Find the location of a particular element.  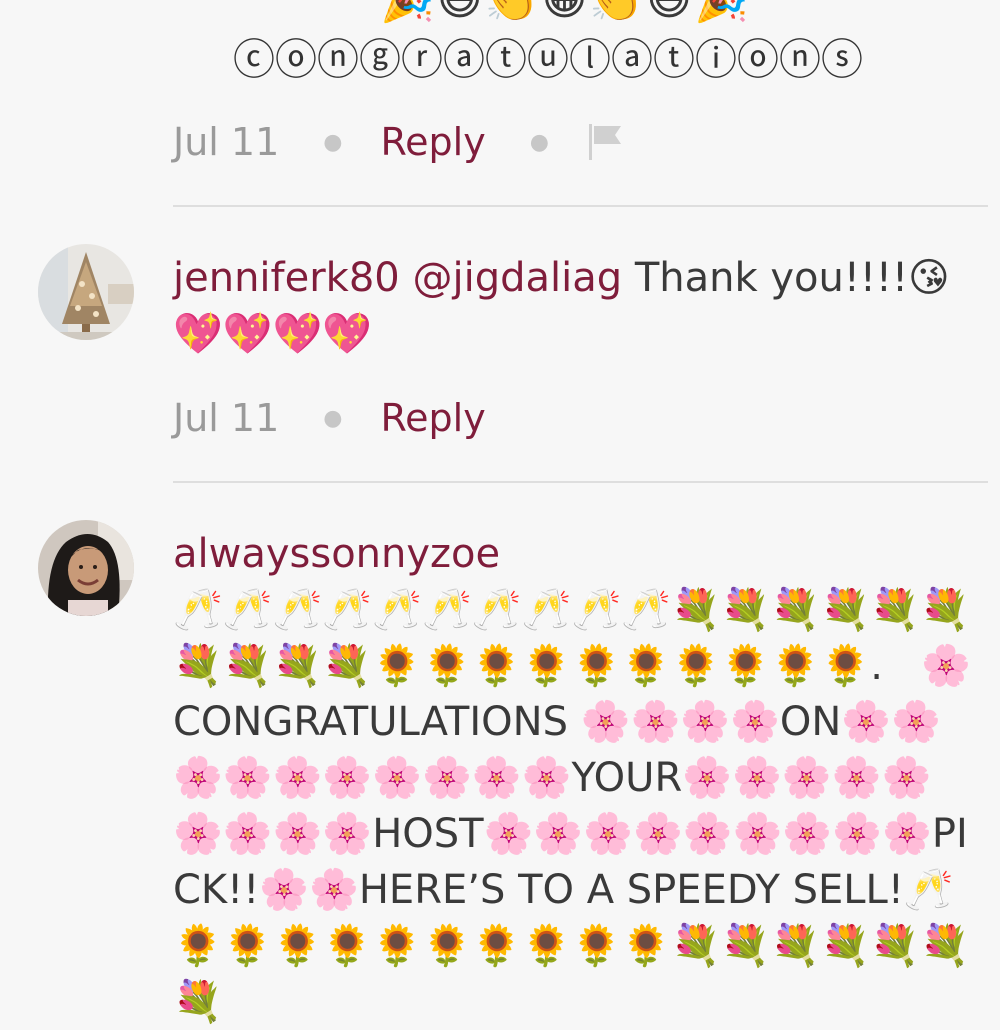

christmas-tree-avatar is located at coordinates (86, 292).